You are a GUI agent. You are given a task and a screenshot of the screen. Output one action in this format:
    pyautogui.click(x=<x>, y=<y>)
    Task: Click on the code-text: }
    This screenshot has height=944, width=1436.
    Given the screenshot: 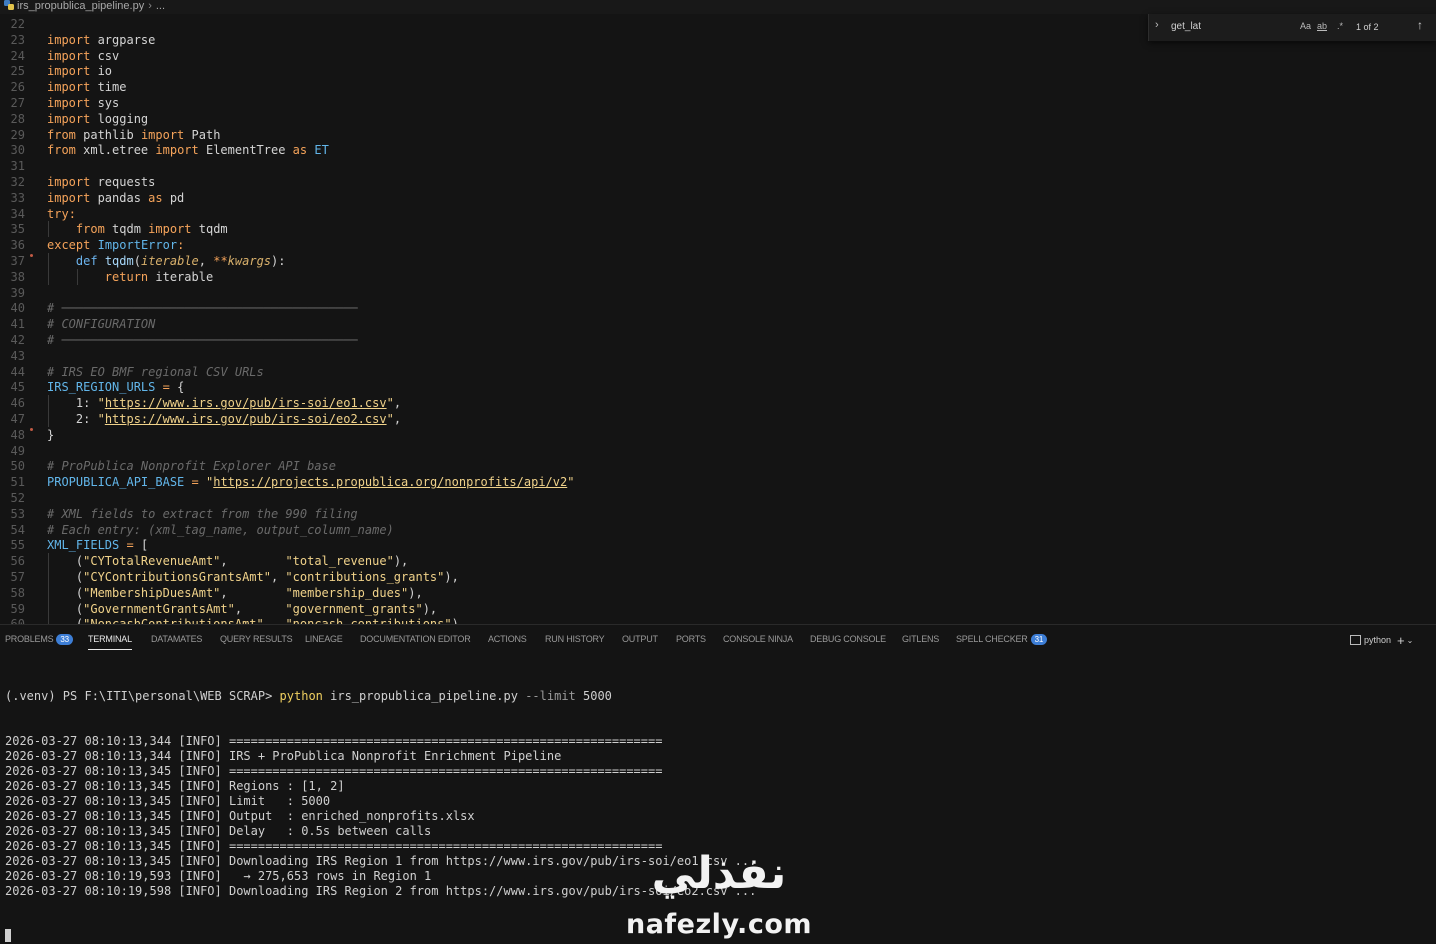 What is the action you would take?
    pyautogui.click(x=51, y=434)
    